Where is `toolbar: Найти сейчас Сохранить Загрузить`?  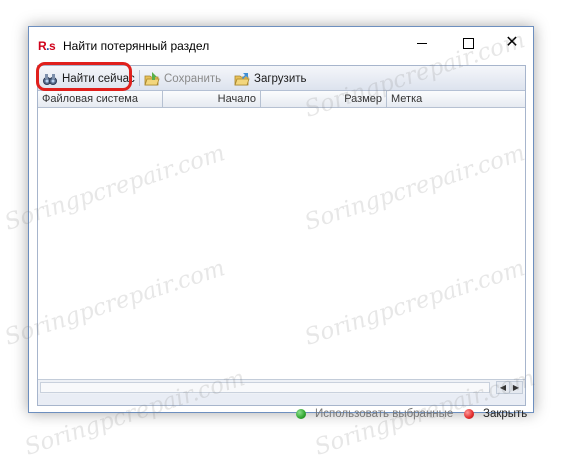
toolbar: Найти сейчас Сохранить Загрузить is located at coordinates (280, 76).